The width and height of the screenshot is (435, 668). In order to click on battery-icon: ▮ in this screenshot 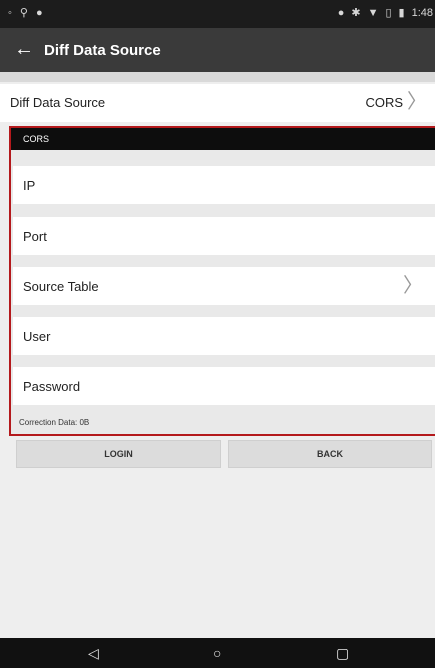, I will do `click(401, 13)`.